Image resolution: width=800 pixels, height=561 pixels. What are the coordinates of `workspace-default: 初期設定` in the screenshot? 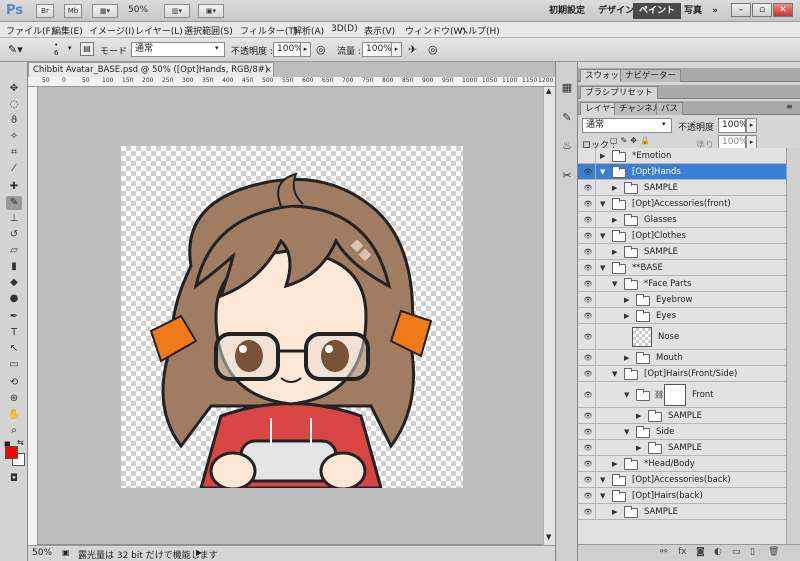 It's located at (567, 11).